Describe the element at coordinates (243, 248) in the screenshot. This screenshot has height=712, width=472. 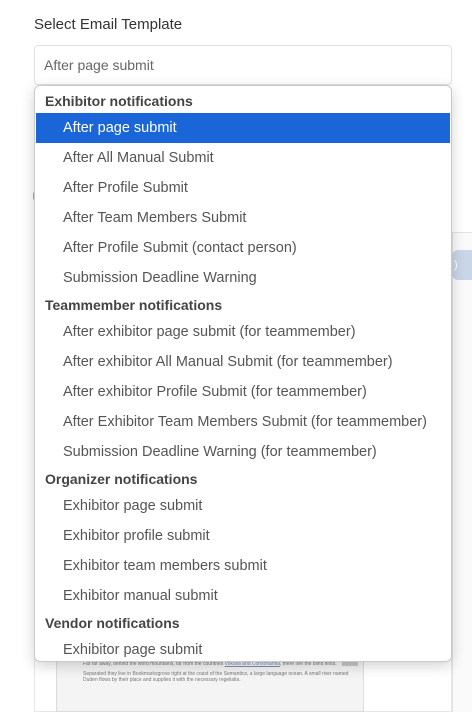
I see `dropdown-option: After Profile Submit (contact person)` at that location.